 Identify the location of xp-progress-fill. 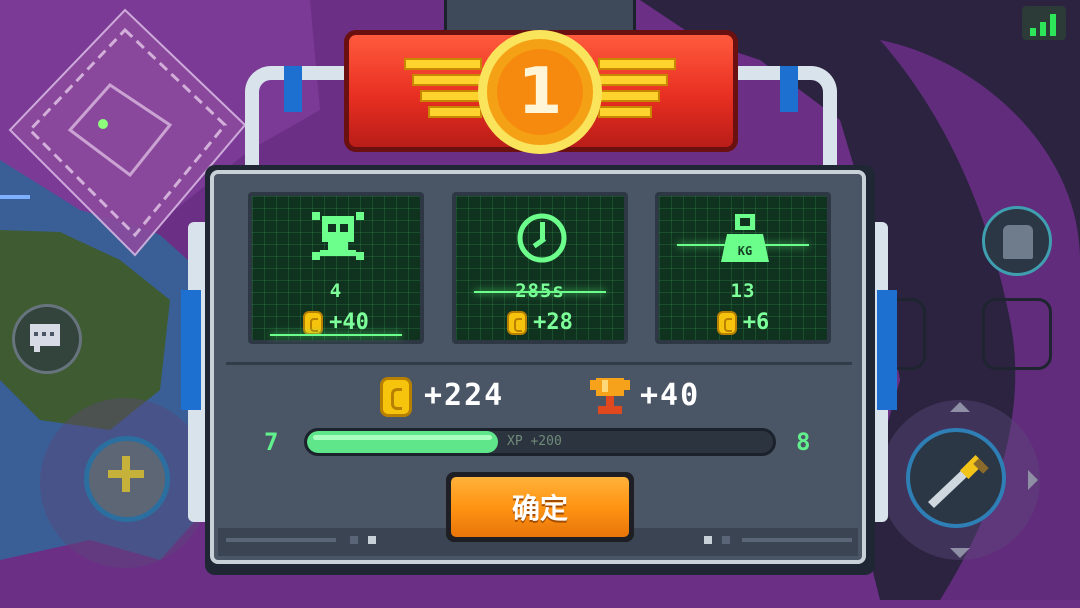
(403, 442).